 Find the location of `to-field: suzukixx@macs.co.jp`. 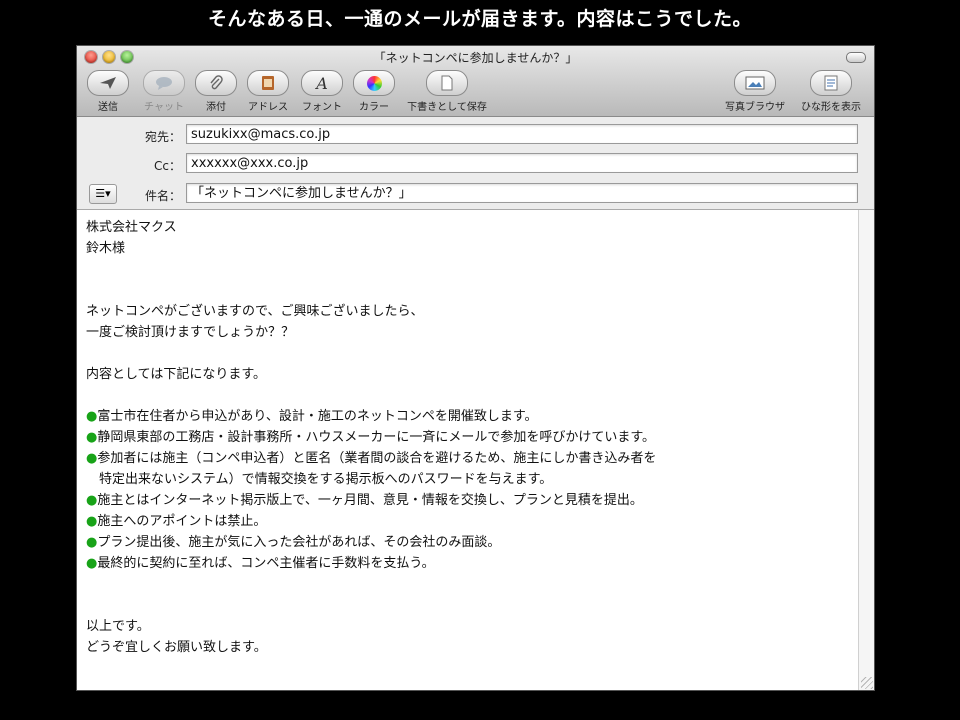

to-field: suzukixx@macs.co.jp is located at coordinates (522, 134).